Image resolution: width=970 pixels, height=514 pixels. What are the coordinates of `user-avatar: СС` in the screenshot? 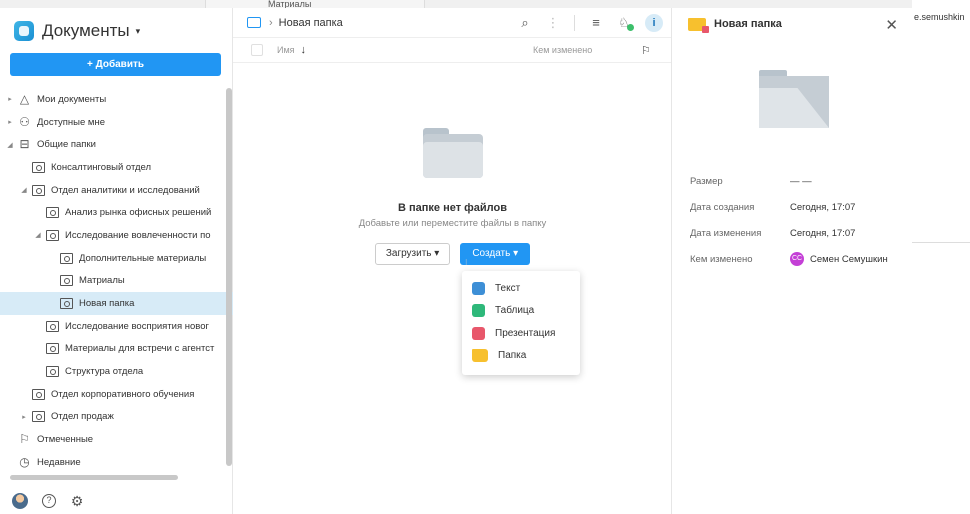 It's located at (797, 259).